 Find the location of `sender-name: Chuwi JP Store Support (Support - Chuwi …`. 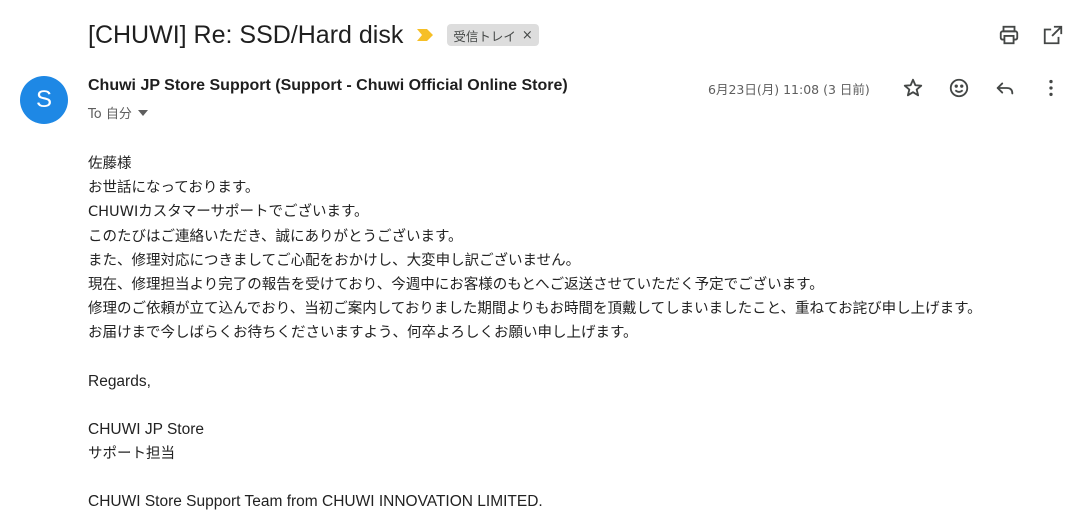

sender-name: Chuwi JP Store Support (Support - Chuwi … is located at coordinates (328, 86).